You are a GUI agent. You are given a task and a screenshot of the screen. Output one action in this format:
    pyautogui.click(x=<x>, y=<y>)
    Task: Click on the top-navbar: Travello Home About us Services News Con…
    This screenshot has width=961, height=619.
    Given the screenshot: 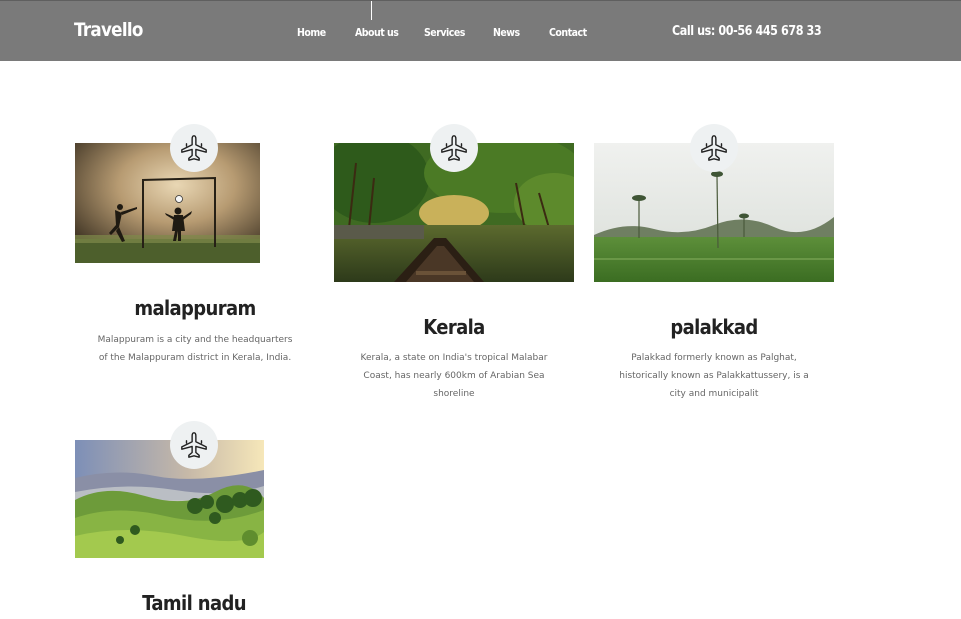 What is the action you would take?
    pyautogui.click(x=480, y=30)
    